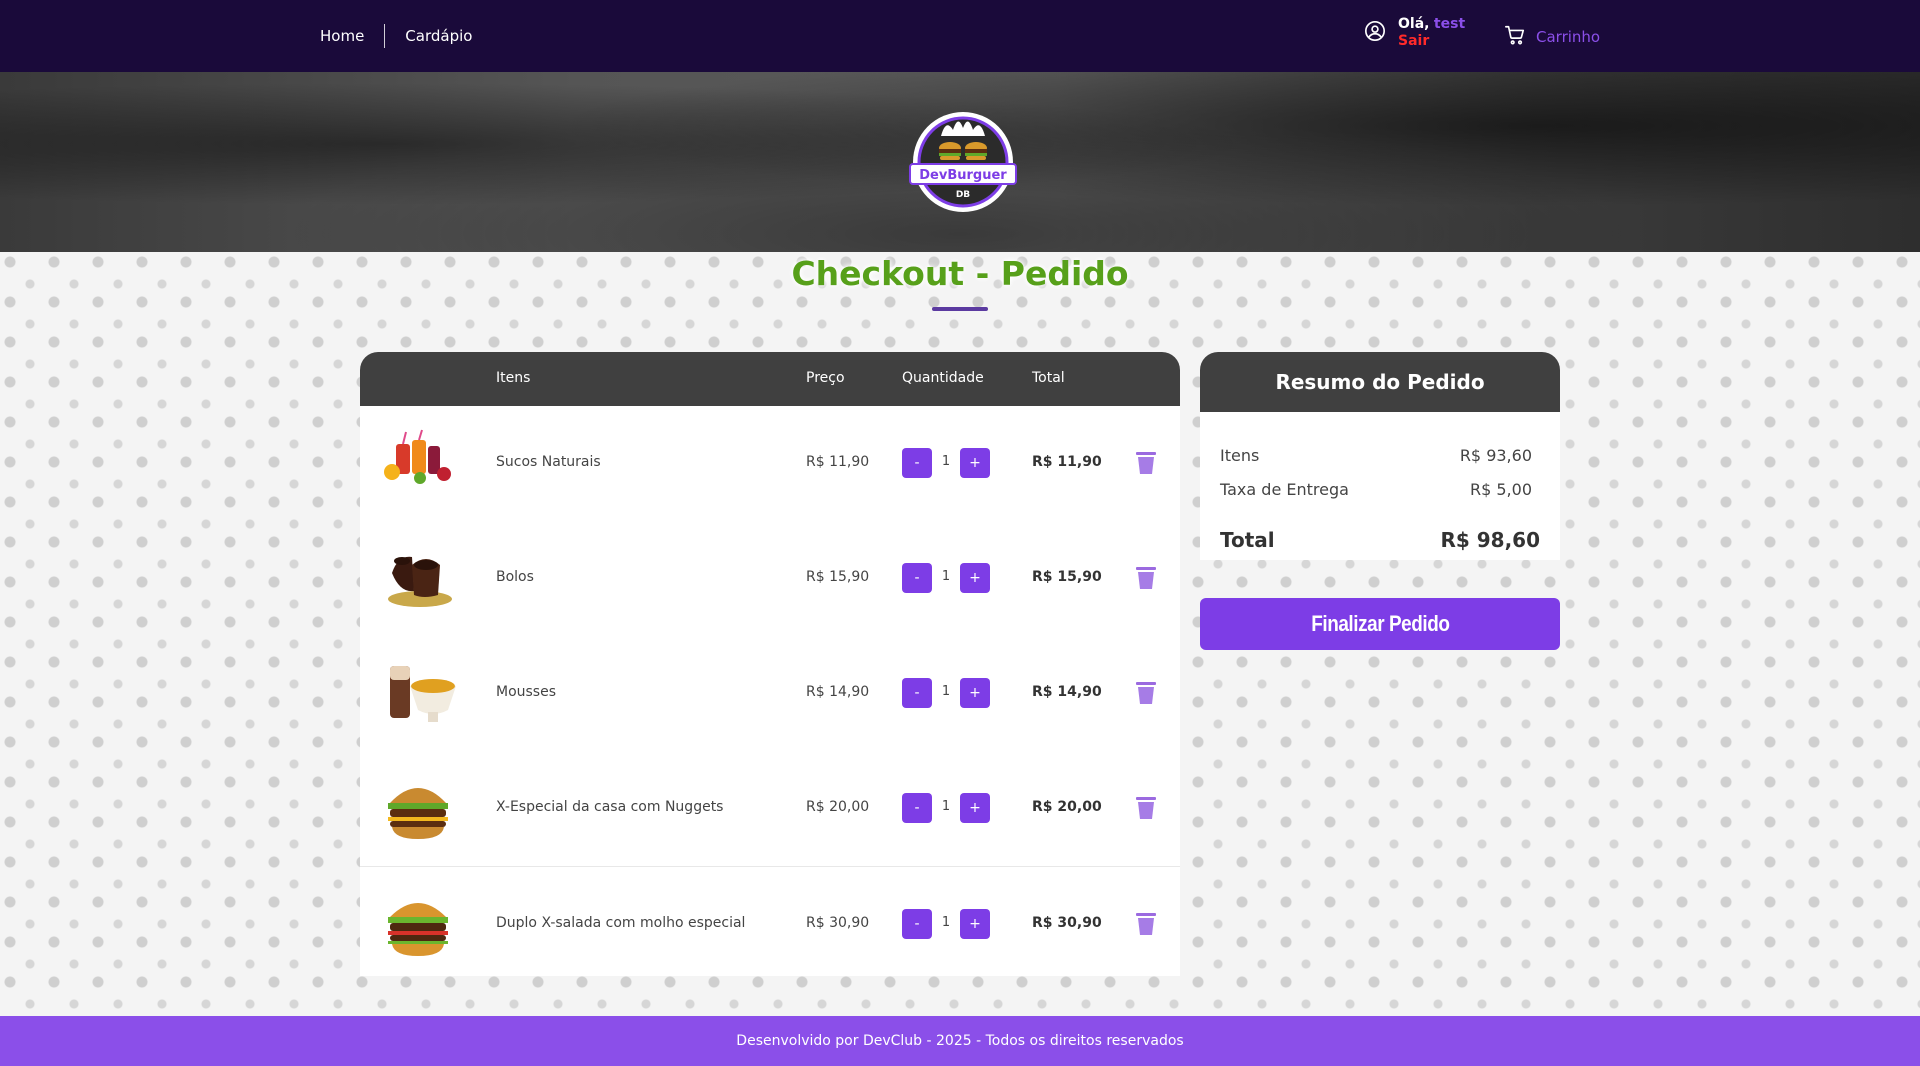  I want to click on finish-order-button: Finalizar Pedido, so click(1380, 624).